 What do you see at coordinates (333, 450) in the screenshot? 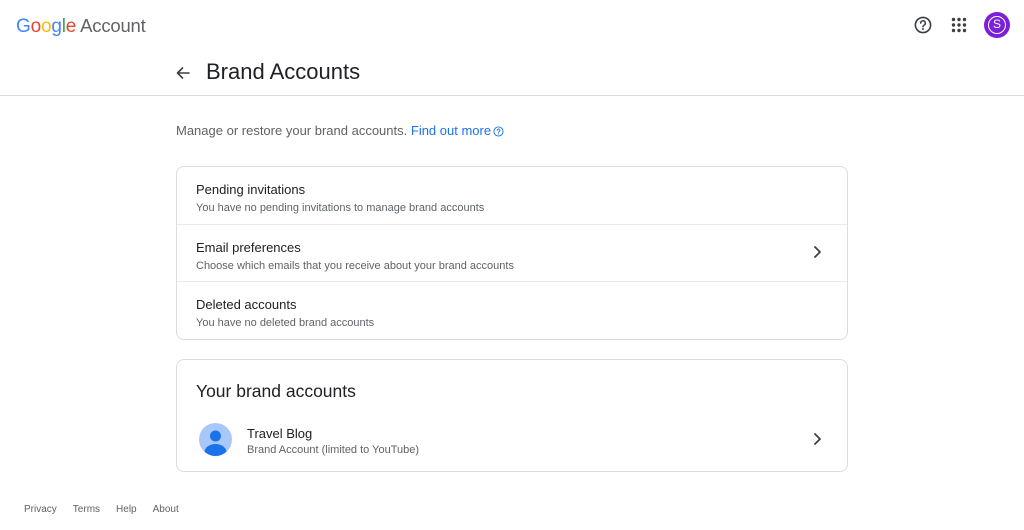
I see `brand-account-type: Brand Account (limited to YouTube)` at bounding box center [333, 450].